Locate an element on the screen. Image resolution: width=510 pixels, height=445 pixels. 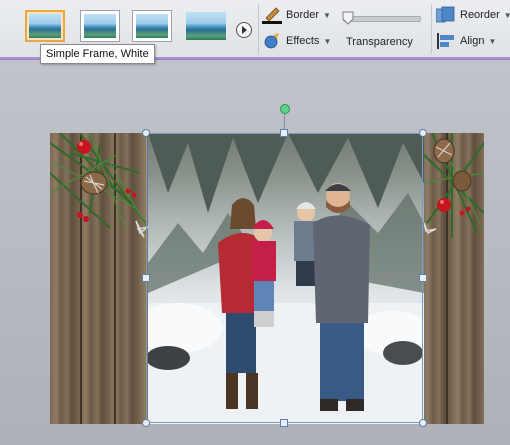
resize-handle-left is located at coordinates (146, 278).